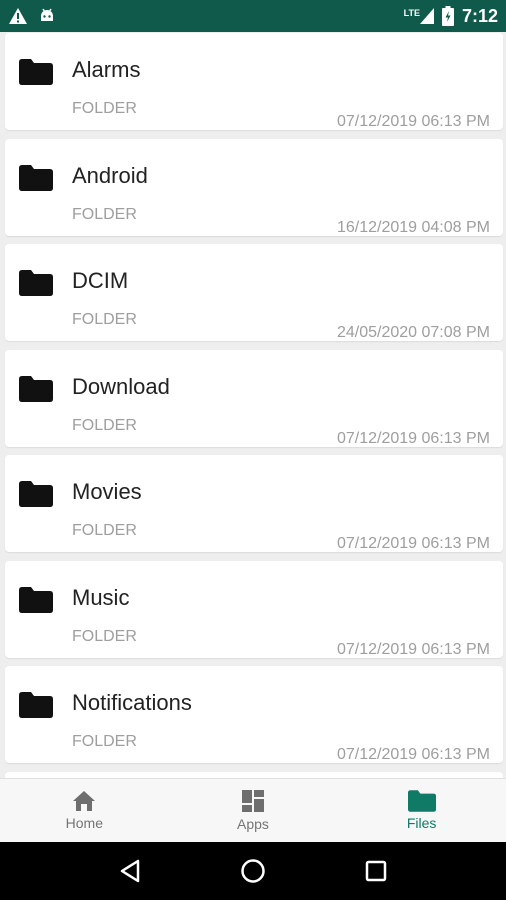 This screenshot has height=900, width=506. Describe the element at coordinates (253, 16) in the screenshot. I see `status-bar: LTE 7:12` at that location.